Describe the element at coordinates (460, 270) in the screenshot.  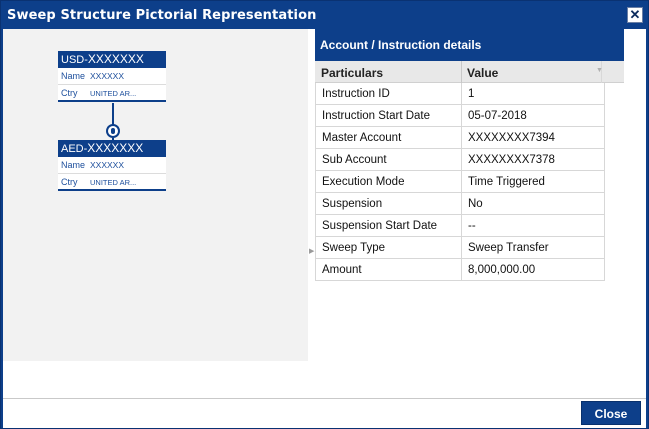
I see `table-row: Amount 8,000,000.00` at that location.